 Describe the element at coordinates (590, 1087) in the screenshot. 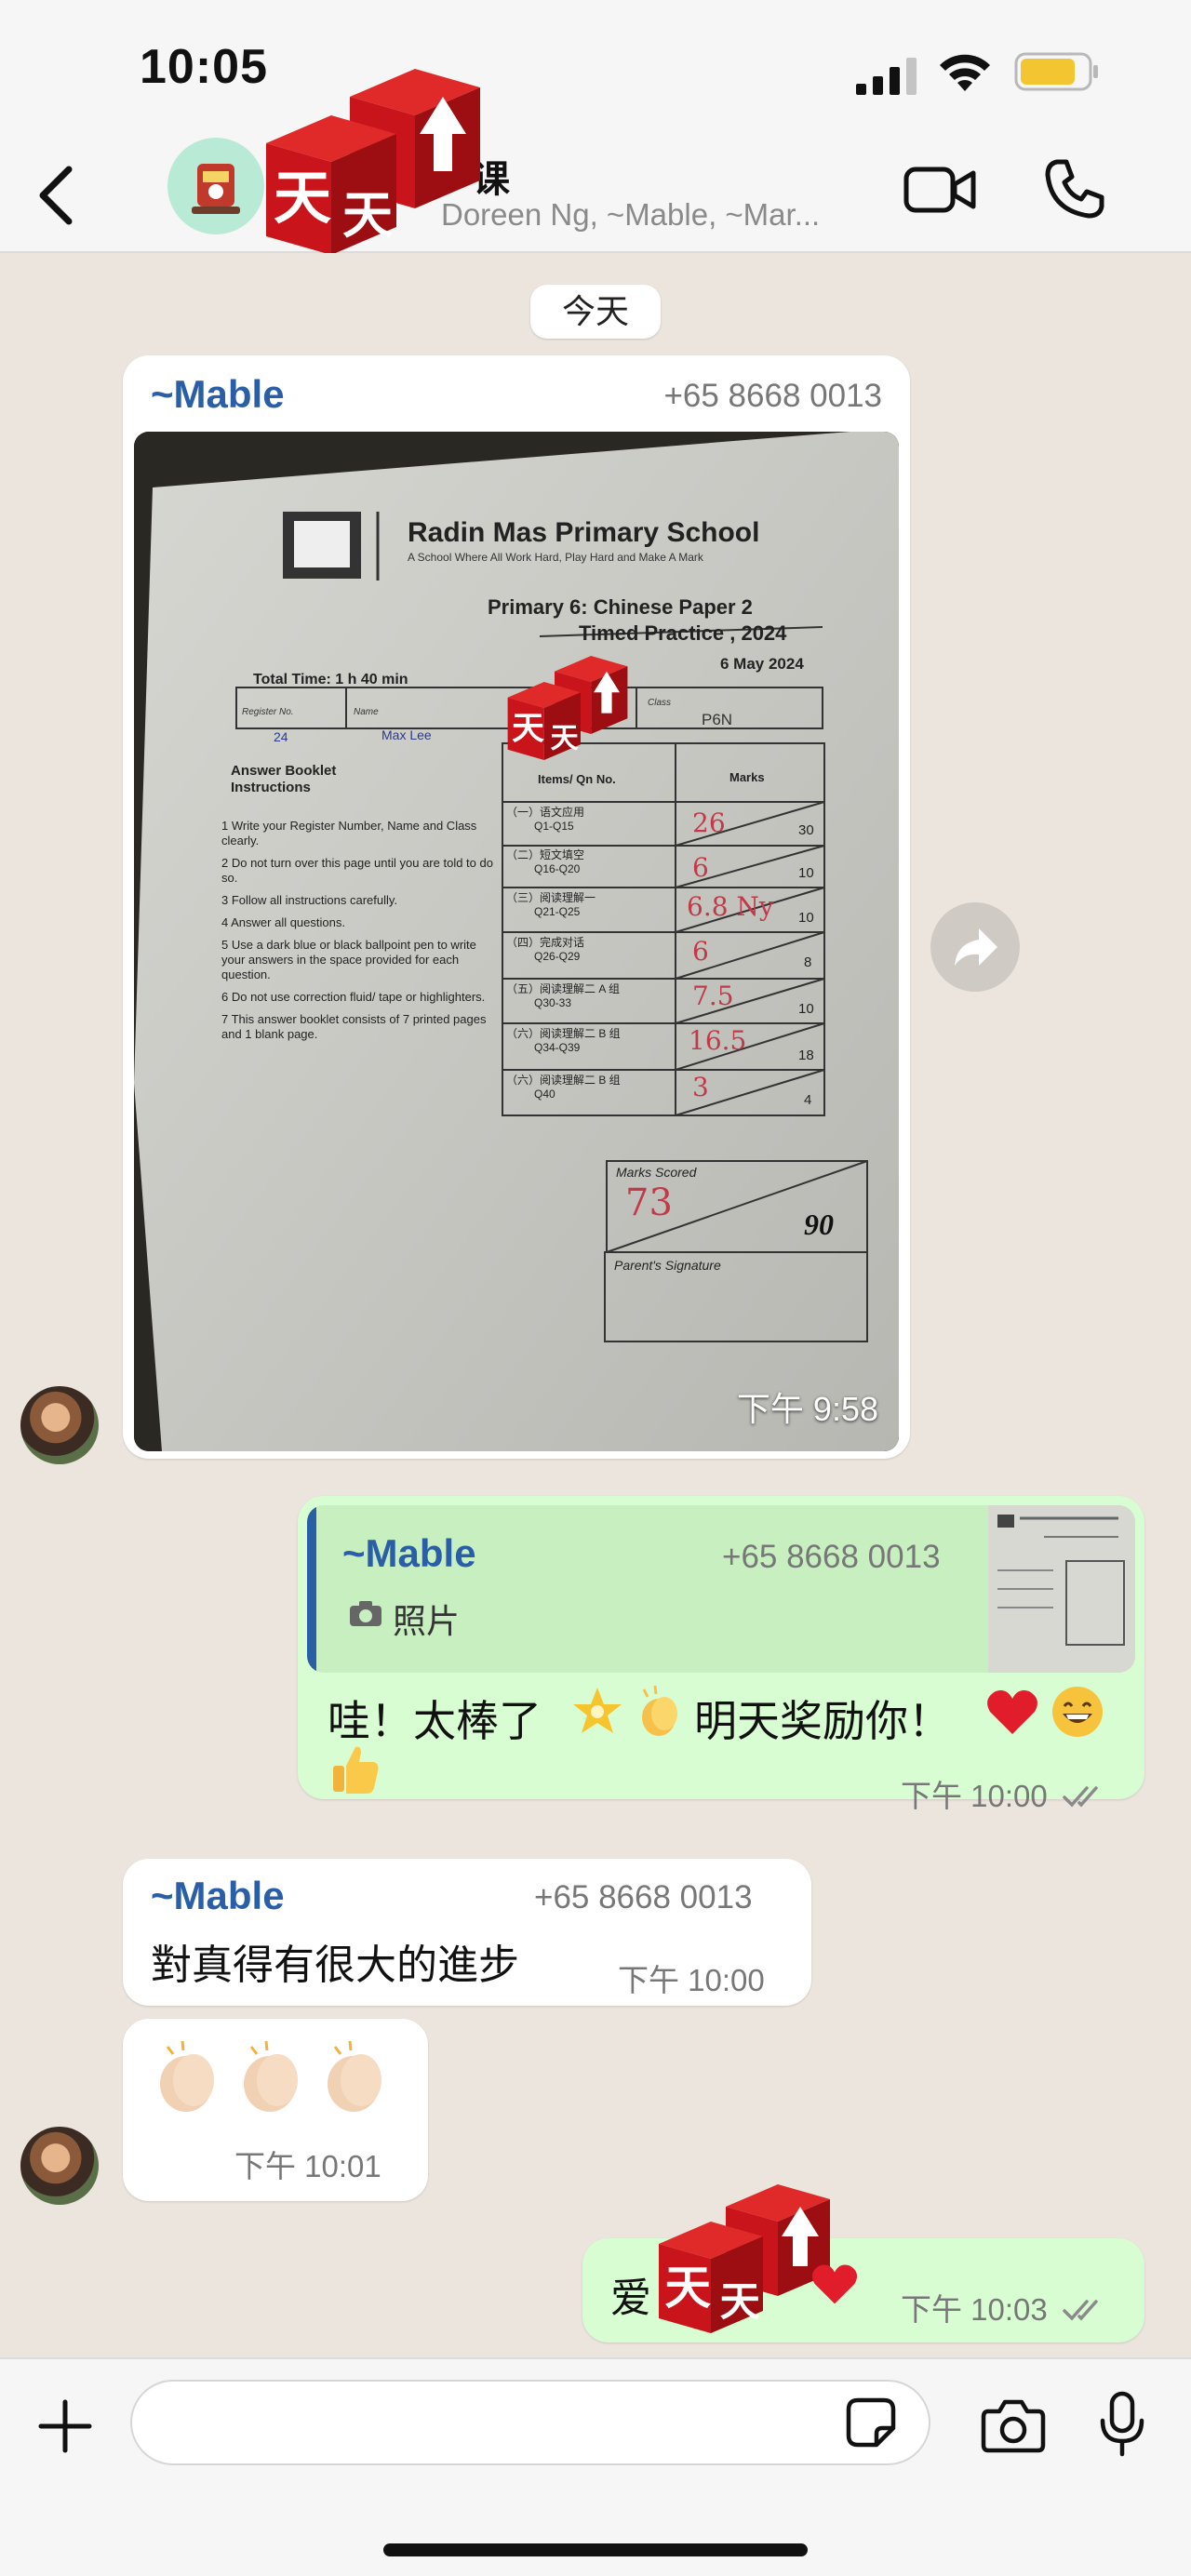

I see `score-row: （六）阅读理解二 B 组 Q40` at that location.